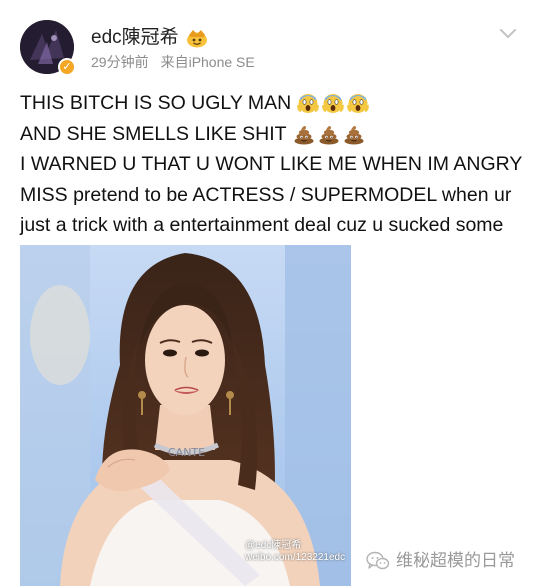  What do you see at coordinates (67, 67) in the screenshot?
I see `verified-badge-icon: ✓` at bounding box center [67, 67].